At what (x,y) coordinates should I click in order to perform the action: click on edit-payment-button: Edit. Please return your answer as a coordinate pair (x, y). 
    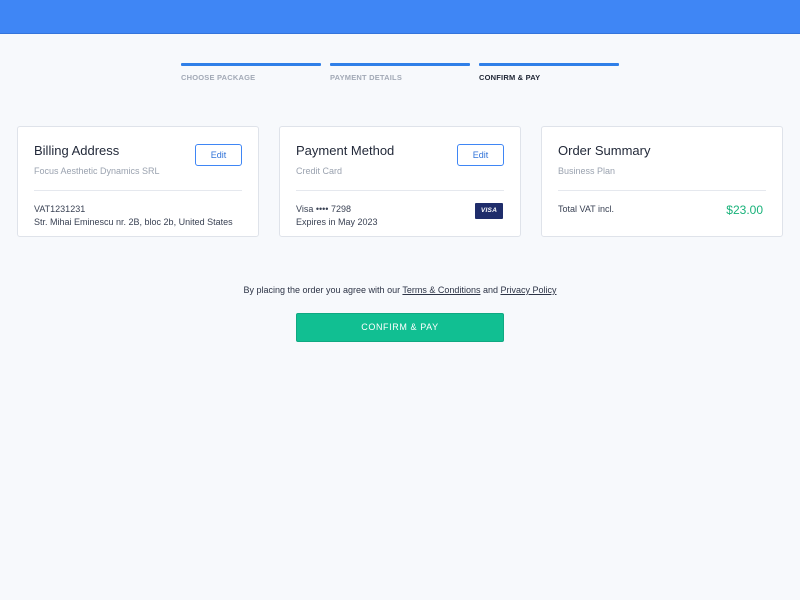
    Looking at the image, I should click on (480, 155).